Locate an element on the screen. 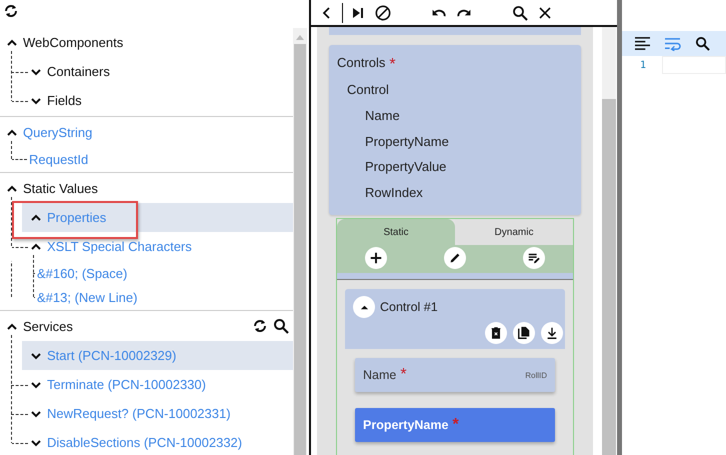 This screenshot has width=726, height=455. copy-icon is located at coordinates (524, 333).